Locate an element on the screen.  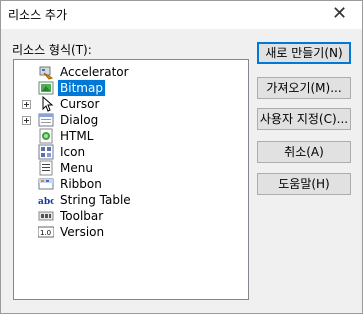
tree-item-menu: Menu is located at coordinates (124, 168).